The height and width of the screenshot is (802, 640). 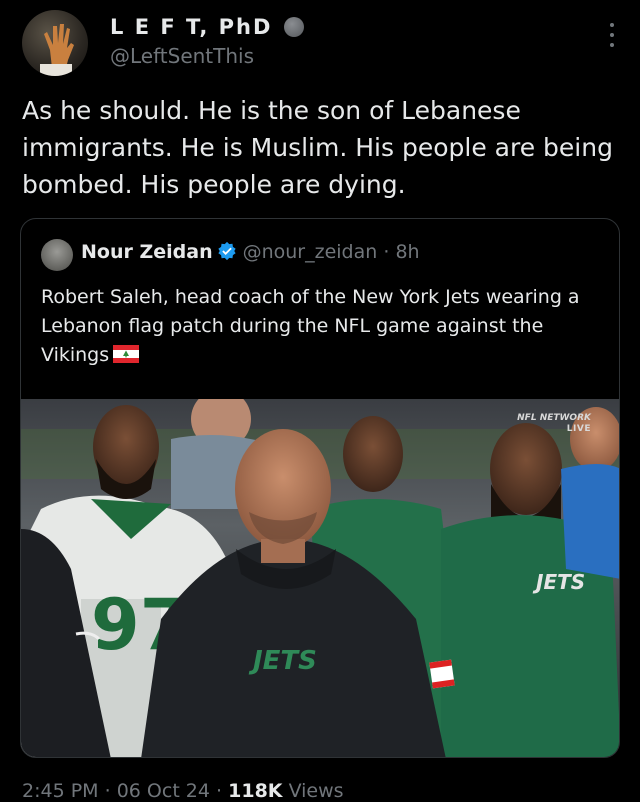 I want to click on author-avatar, so click(x=55, y=43).